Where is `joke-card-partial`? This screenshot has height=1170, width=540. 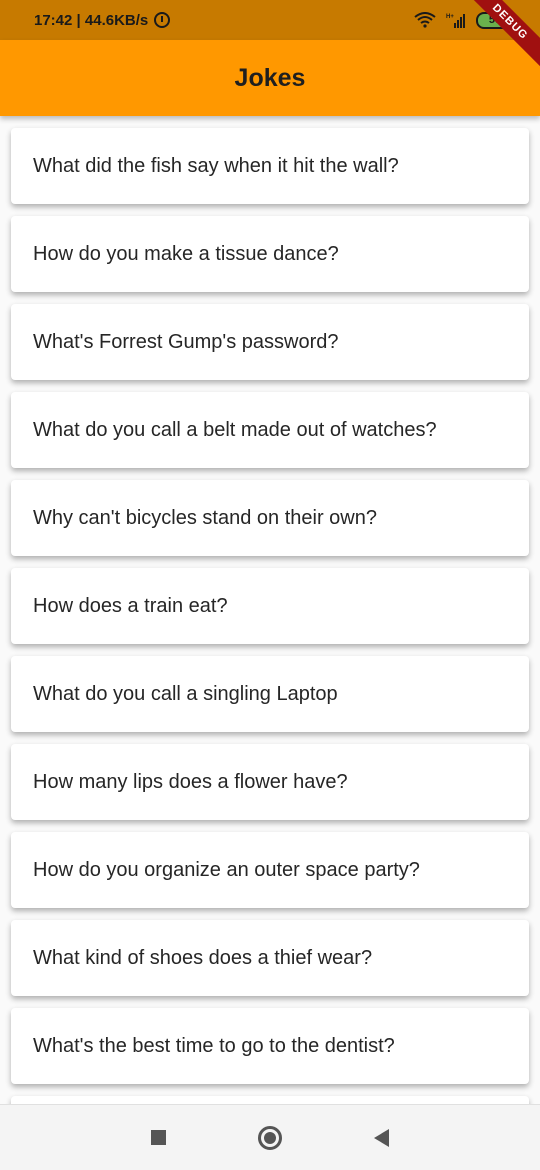
joke-card-partial is located at coordinates (270, 1100).